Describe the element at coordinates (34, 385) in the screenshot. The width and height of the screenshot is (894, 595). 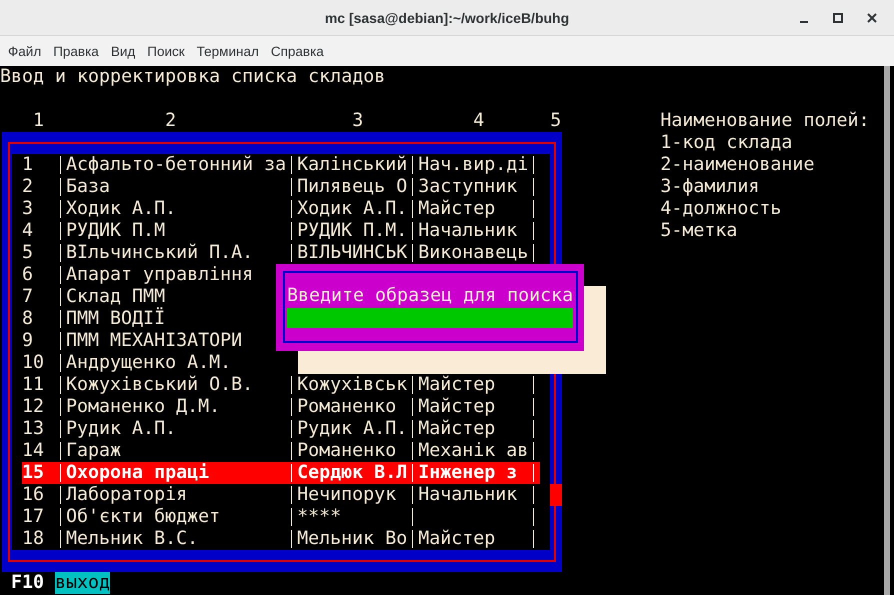
I see `table-cell-text: 11` at that location.